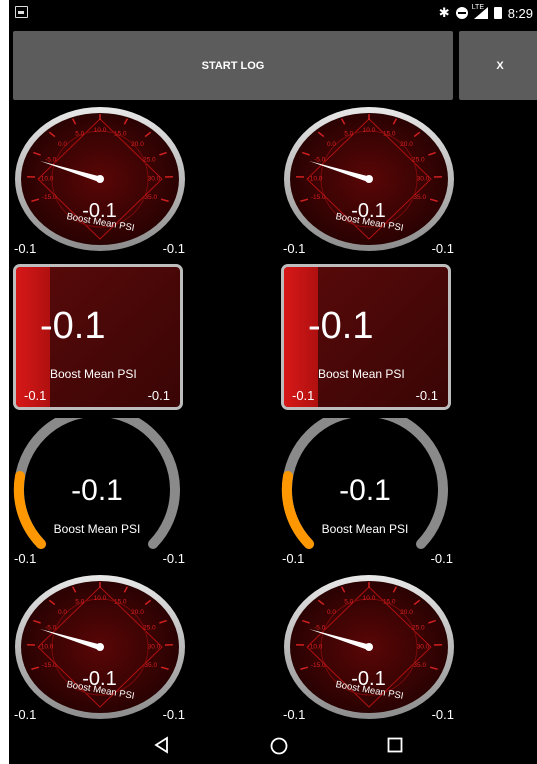 The height and width of the screenshot is (764, 537). What do you see at coordinates (21, 12) in the screenshot?
I see `image-icon` at bounding box center [21, 12].